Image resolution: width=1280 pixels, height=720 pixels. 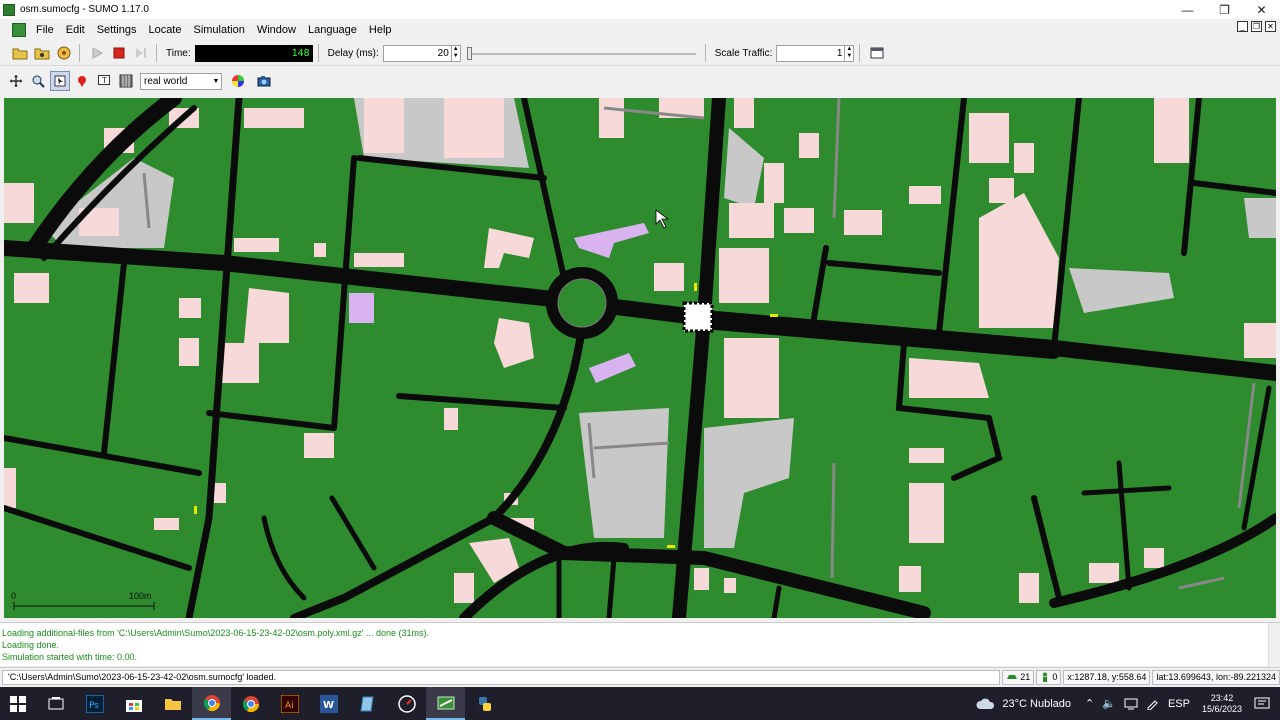 I want to click on speedometer-icon, so click(x=406, y=703).